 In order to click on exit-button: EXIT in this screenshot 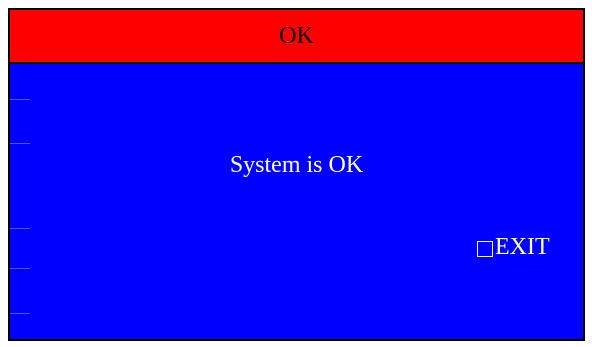, I will do `click(513, 247)`.